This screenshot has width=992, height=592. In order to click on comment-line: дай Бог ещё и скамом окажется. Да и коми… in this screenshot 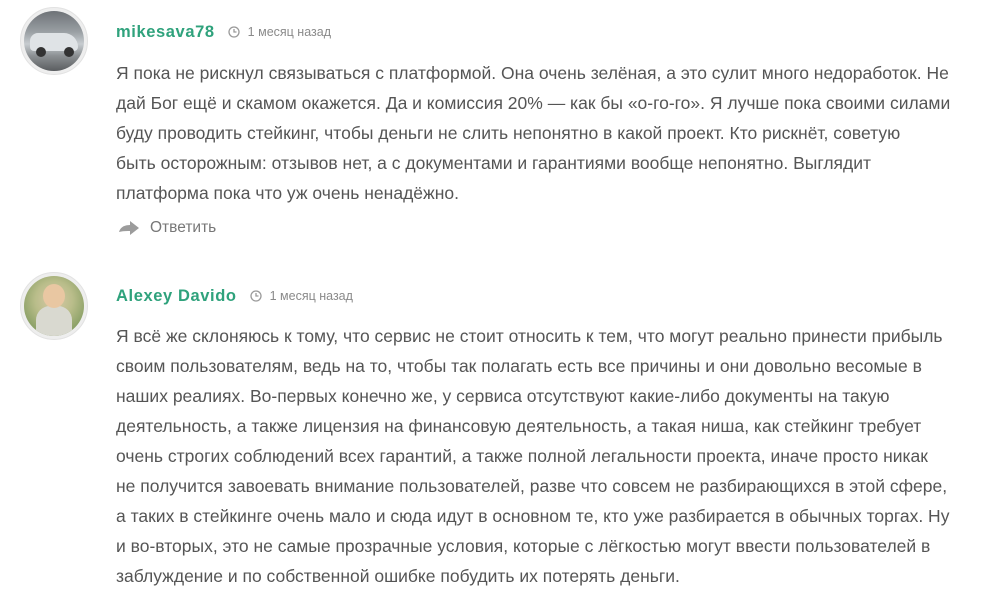, I will do `click(533, 103)`.